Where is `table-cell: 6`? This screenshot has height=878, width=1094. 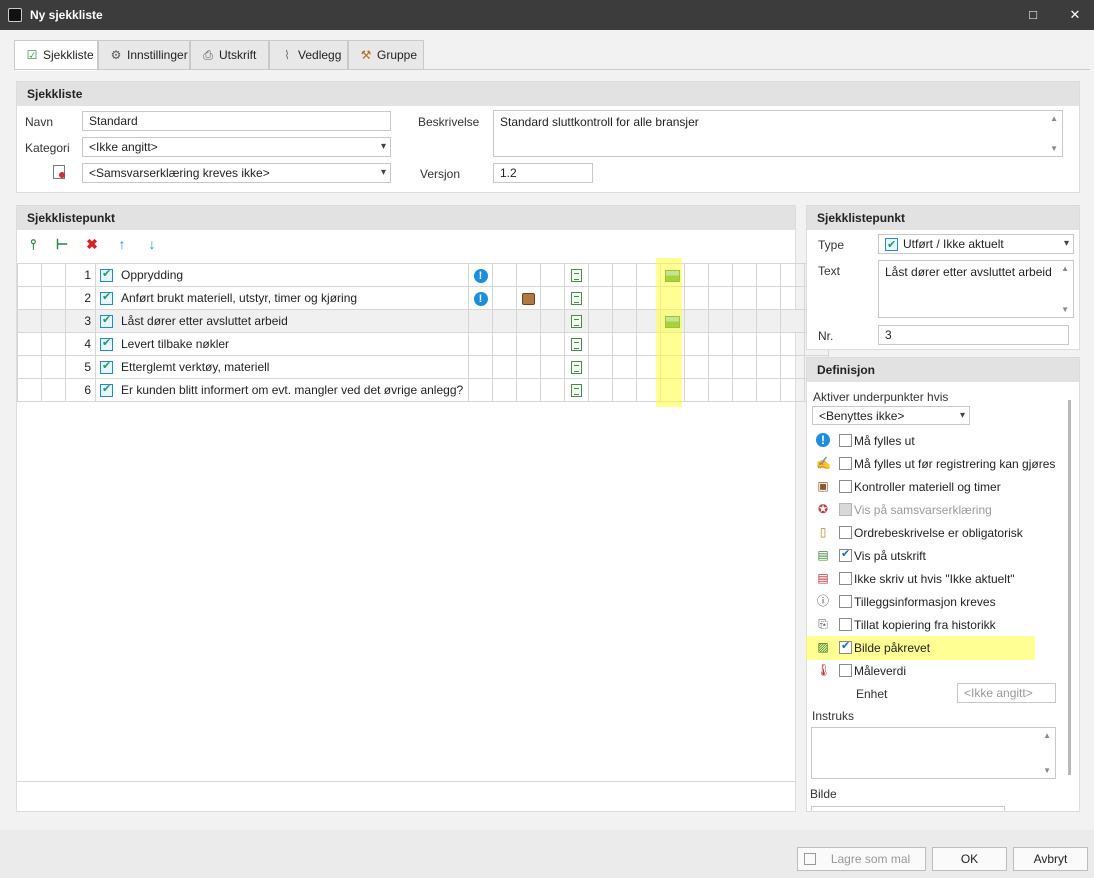
table-cell: 6 is located at coordinates (80, 390).